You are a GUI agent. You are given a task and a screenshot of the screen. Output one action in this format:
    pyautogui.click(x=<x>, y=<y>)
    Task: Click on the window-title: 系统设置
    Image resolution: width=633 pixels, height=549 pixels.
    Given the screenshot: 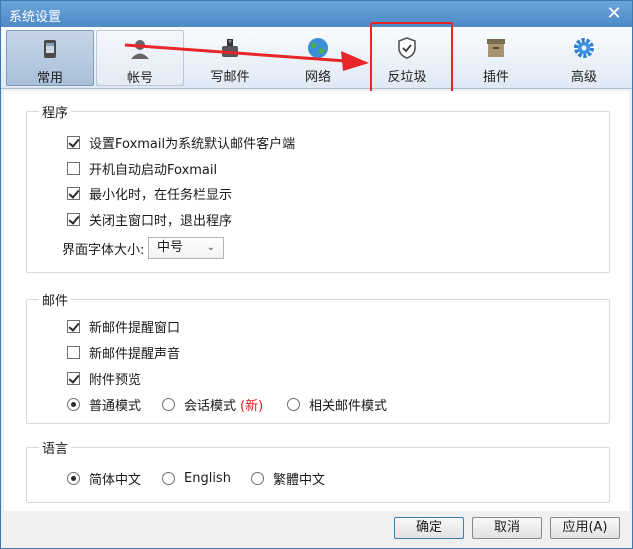 What is the action you would take?
    pyautogui.click(x=35, y=17)
    